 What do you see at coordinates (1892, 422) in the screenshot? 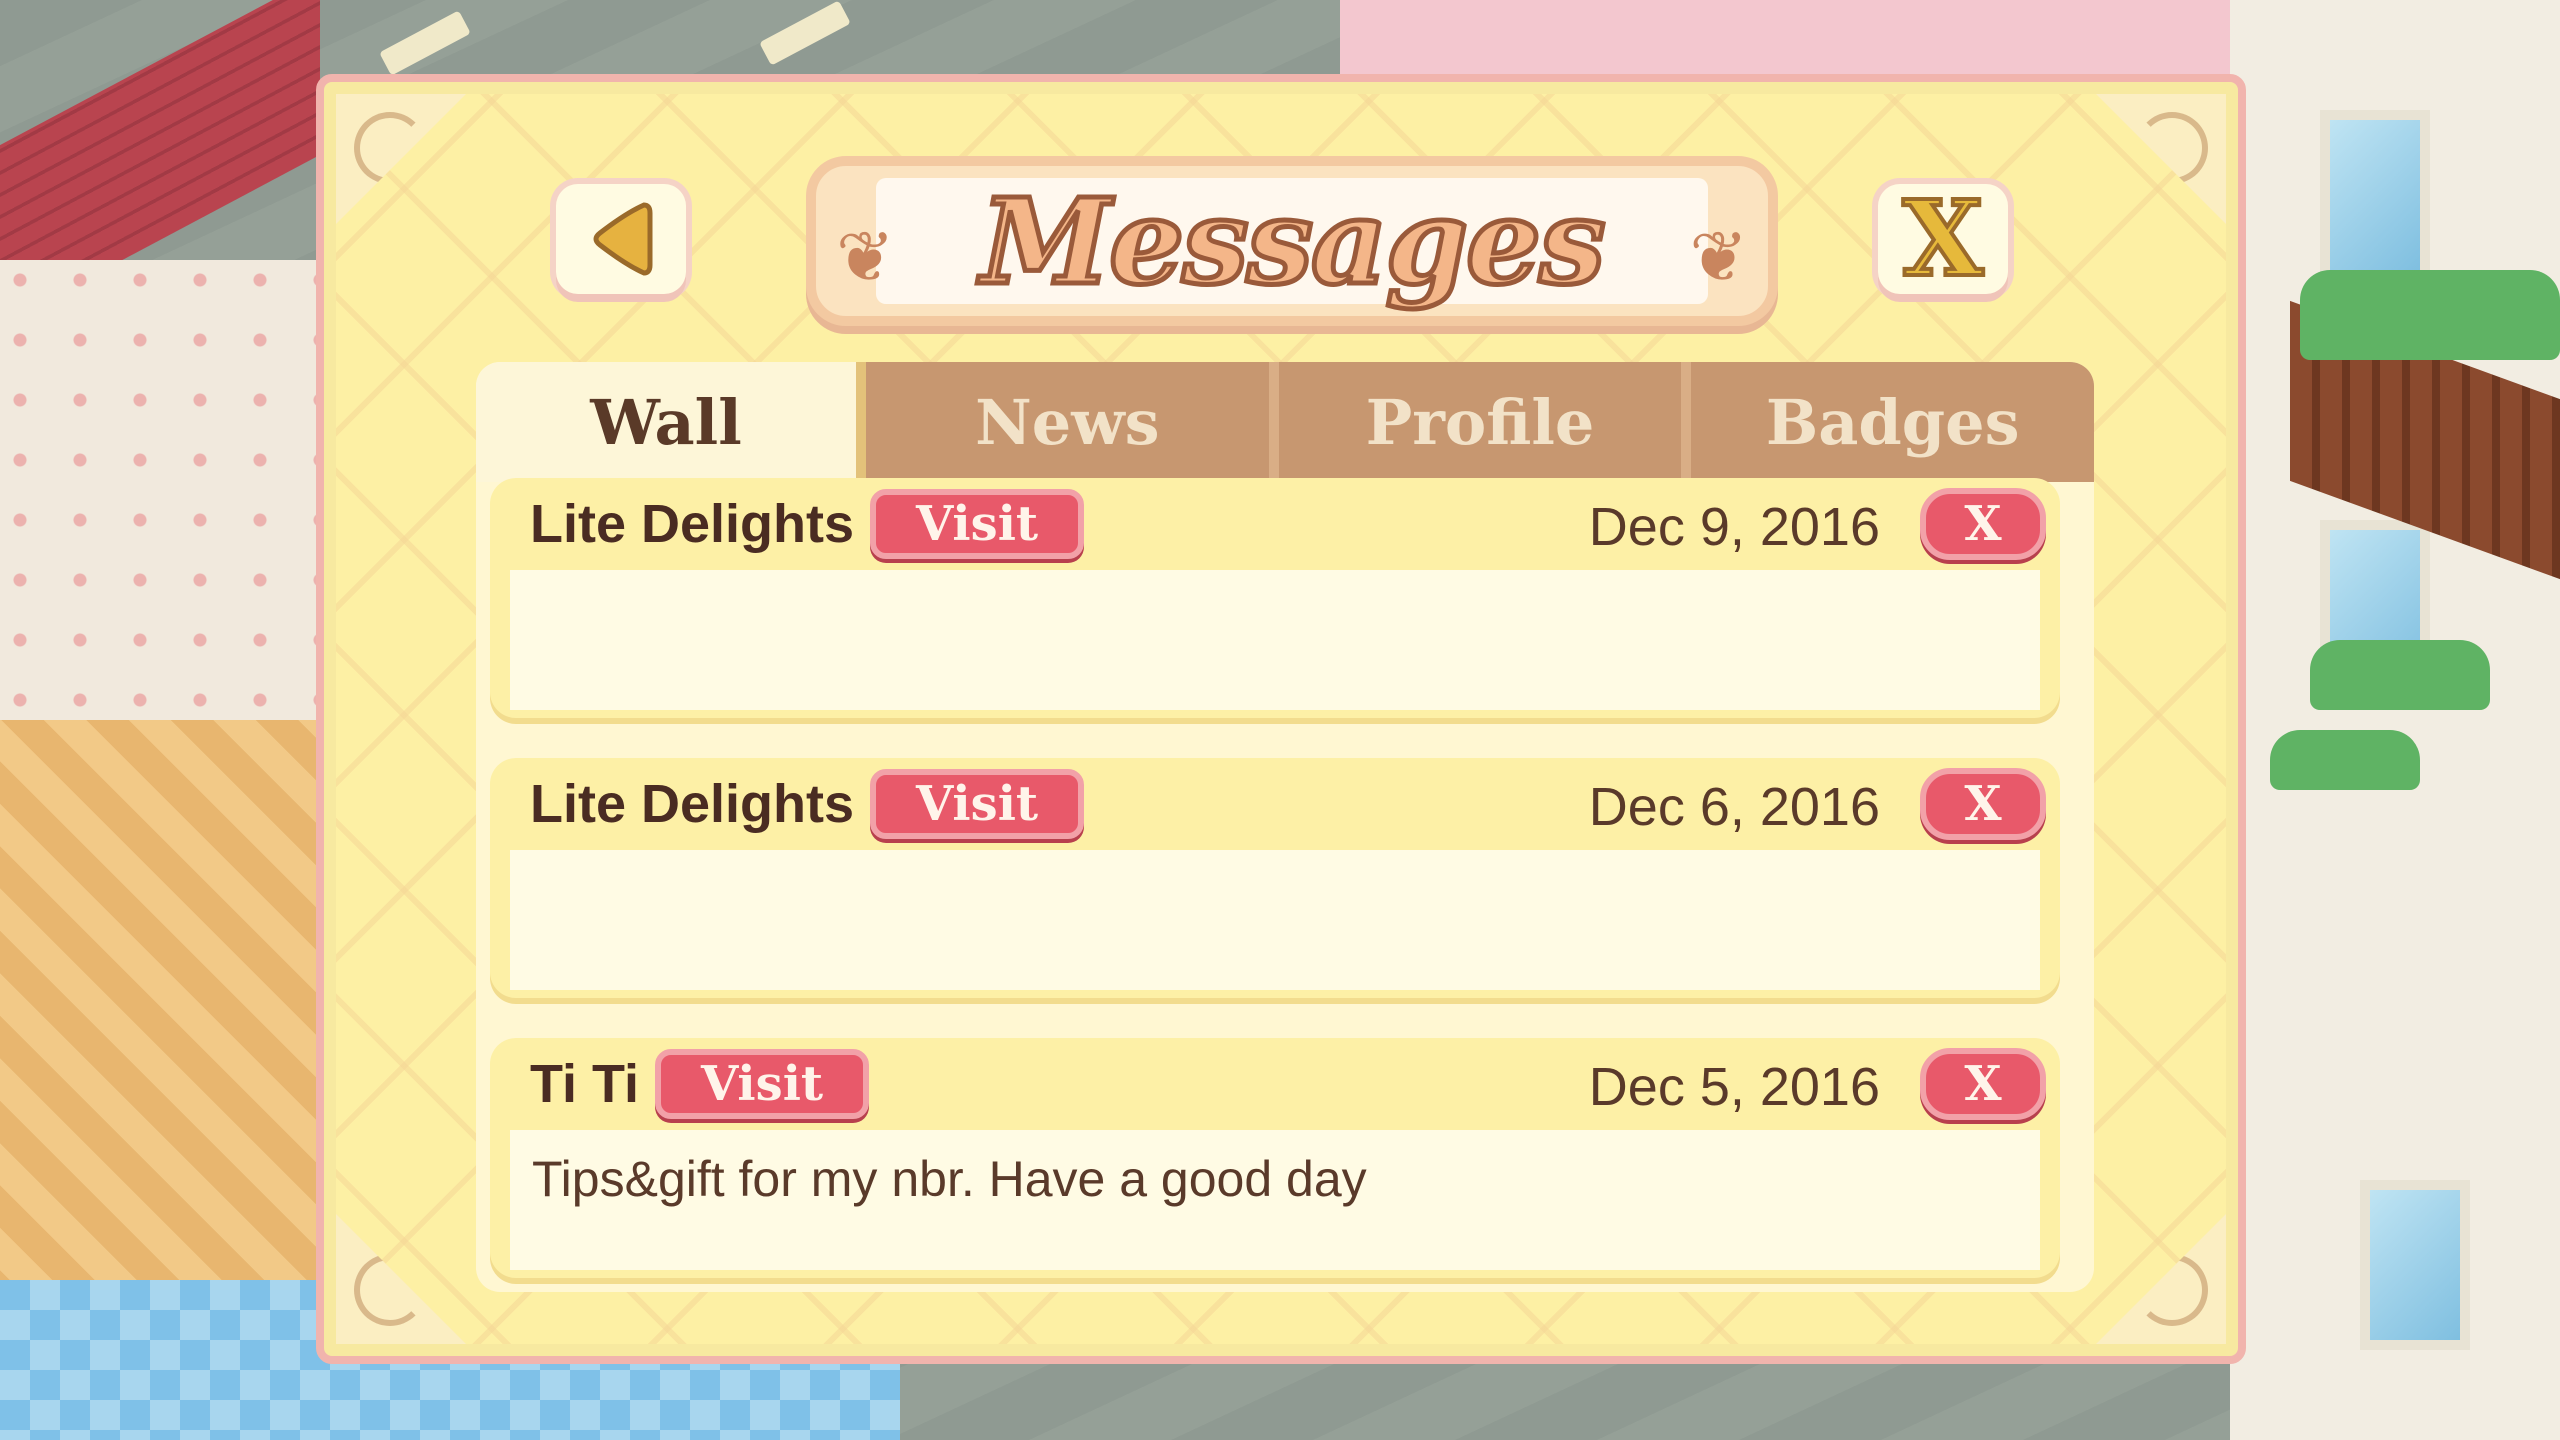
I see `tab-badges: Badges` at bounding box center [1892, 422].